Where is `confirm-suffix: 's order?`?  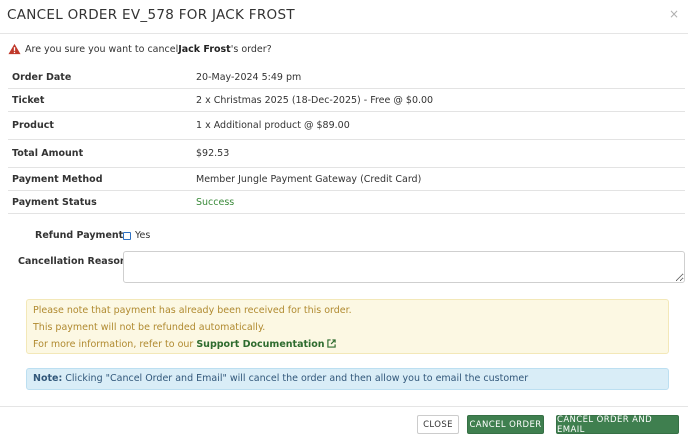
confirm-suffix: 's order? is located at coordinates (251, 49).